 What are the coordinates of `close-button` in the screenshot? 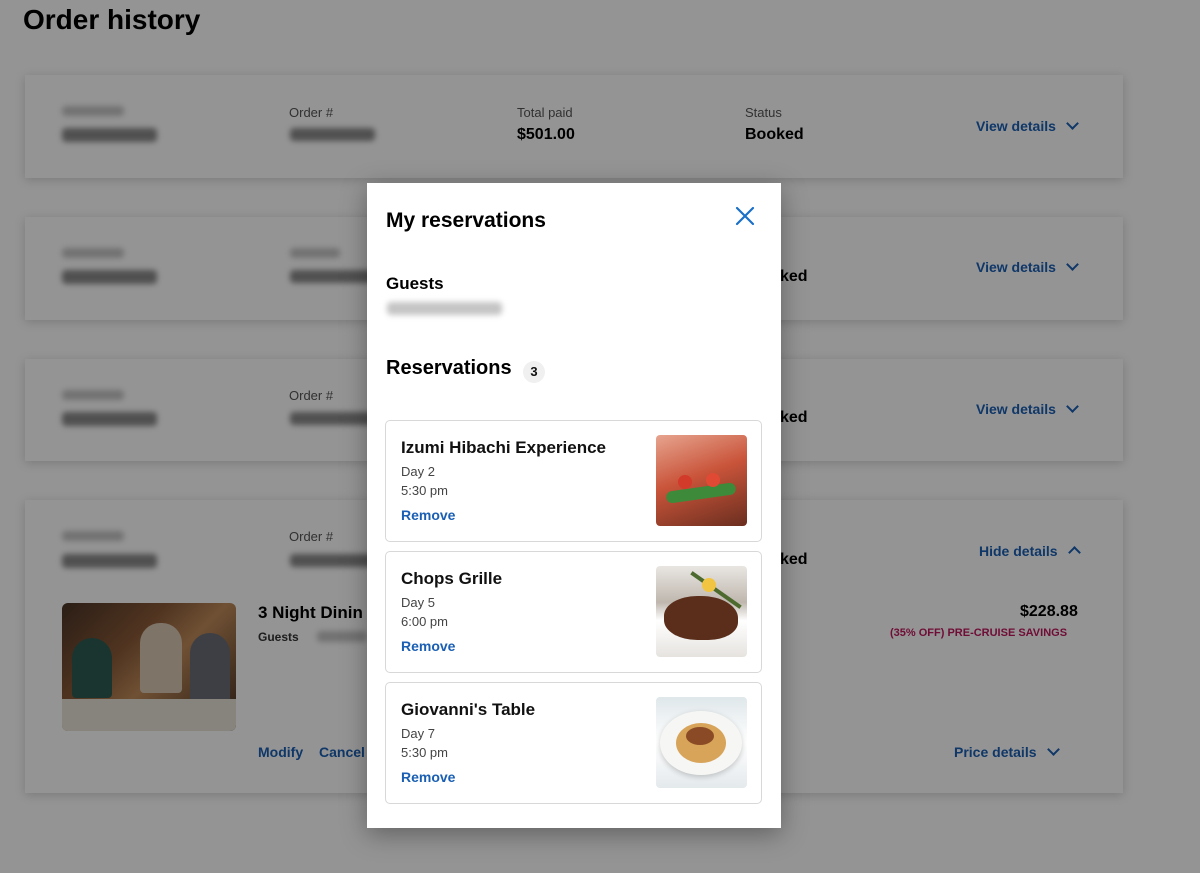 It's located at (745, 216).